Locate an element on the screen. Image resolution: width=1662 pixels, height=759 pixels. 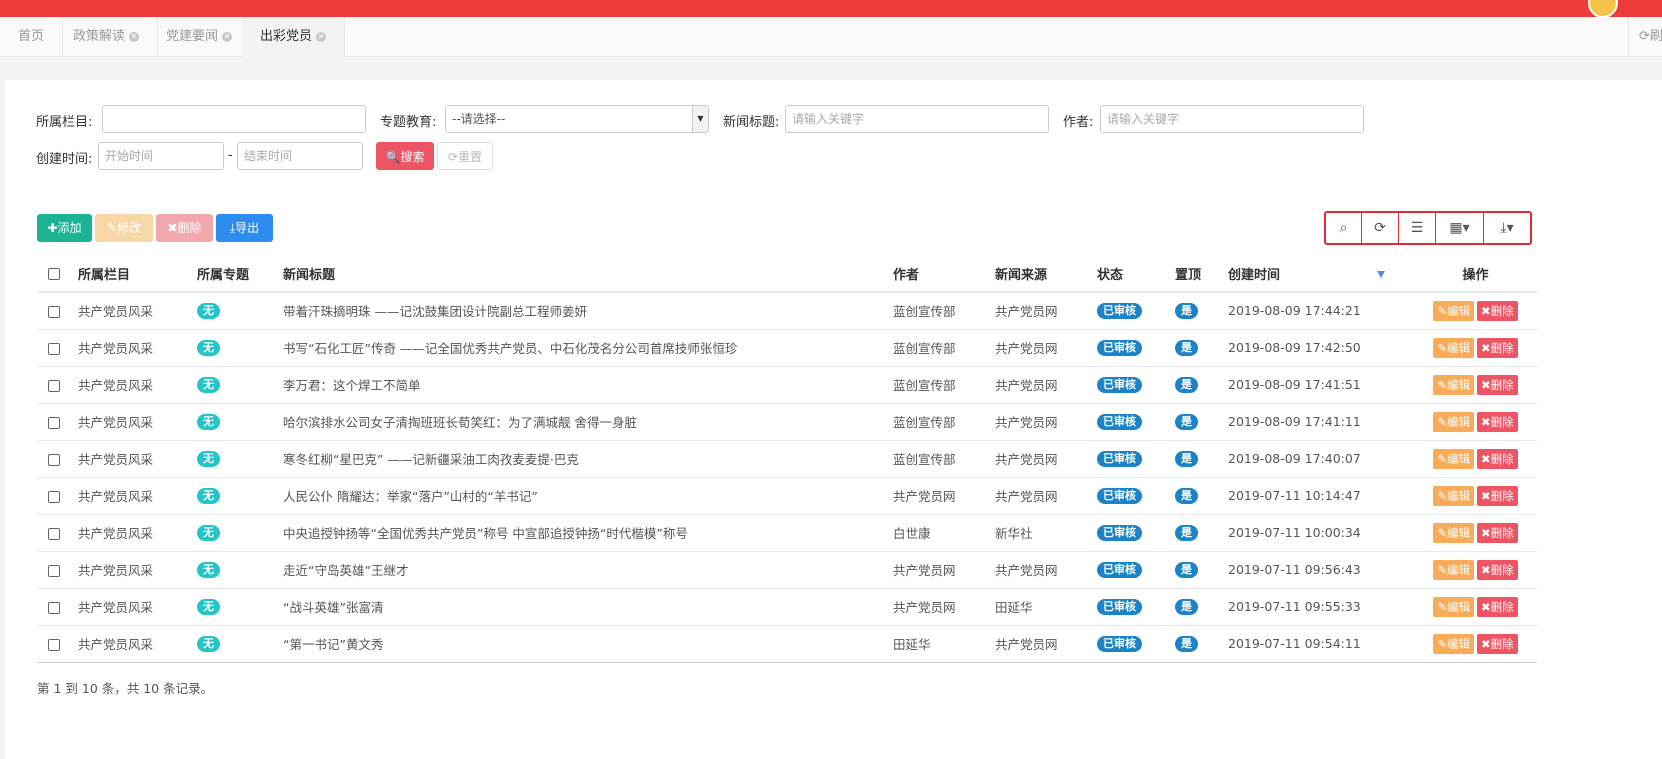
cell-status: 已审核 is located at coordinates (1136, 496).